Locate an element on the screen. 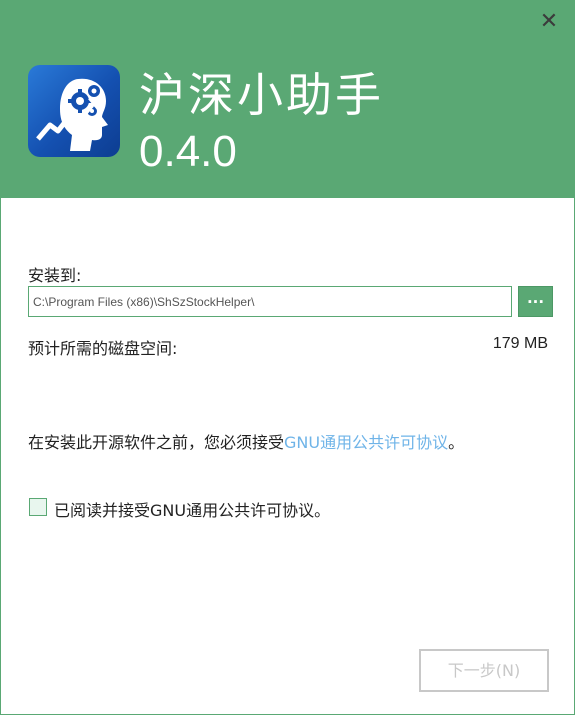 The width and height of the screenshot is (575, 715). license-notice: 在安装此开源软件之前，您必须接受GNU通用公共许可协议。 is located at coordinates (246, 441).